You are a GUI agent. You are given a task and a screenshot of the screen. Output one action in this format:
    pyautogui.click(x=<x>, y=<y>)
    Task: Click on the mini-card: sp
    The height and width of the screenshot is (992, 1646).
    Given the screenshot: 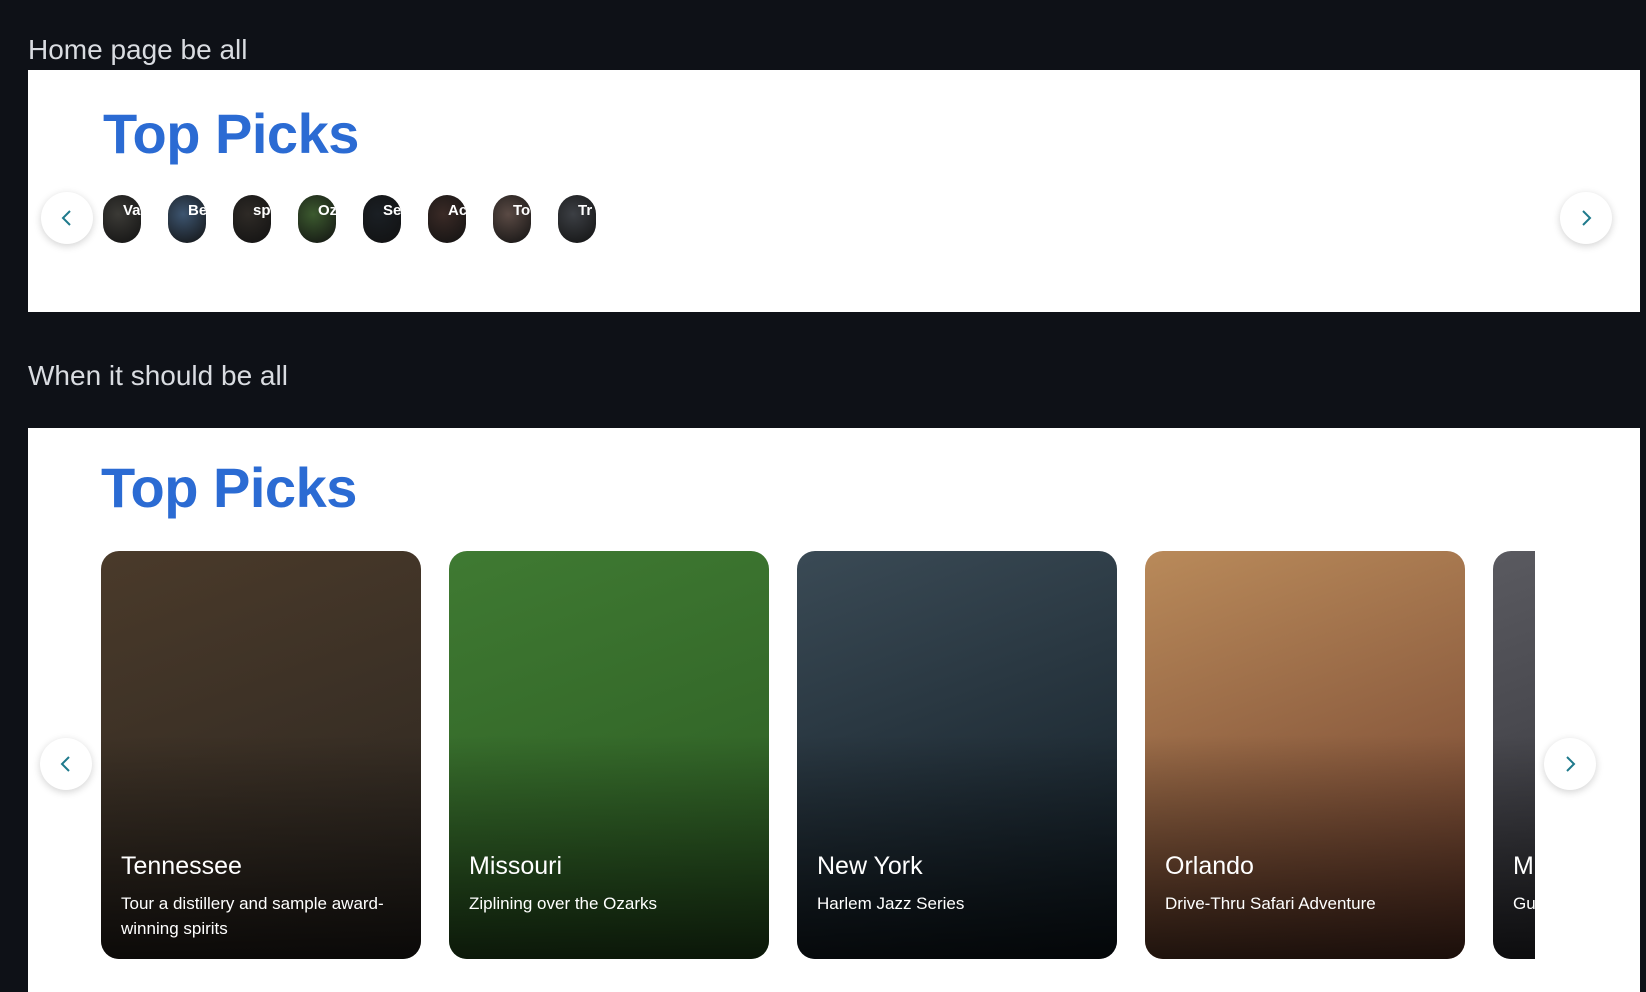 What is the action you would take?
    pyautogui.click(x=252, y=219)
    